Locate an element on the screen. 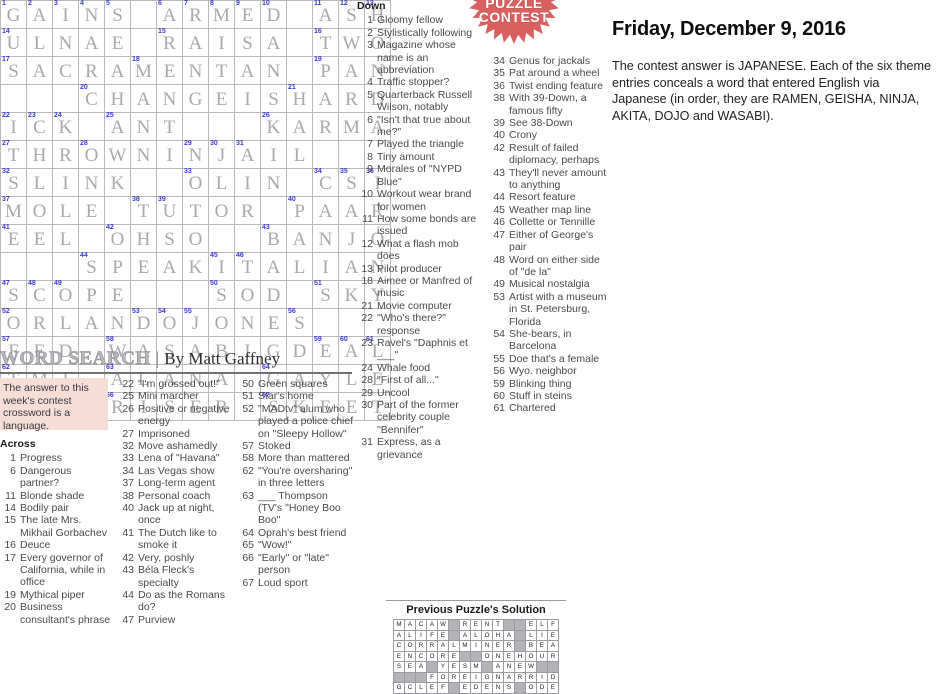  crossword-cell: 47 S is located at coordinates (13, 294).